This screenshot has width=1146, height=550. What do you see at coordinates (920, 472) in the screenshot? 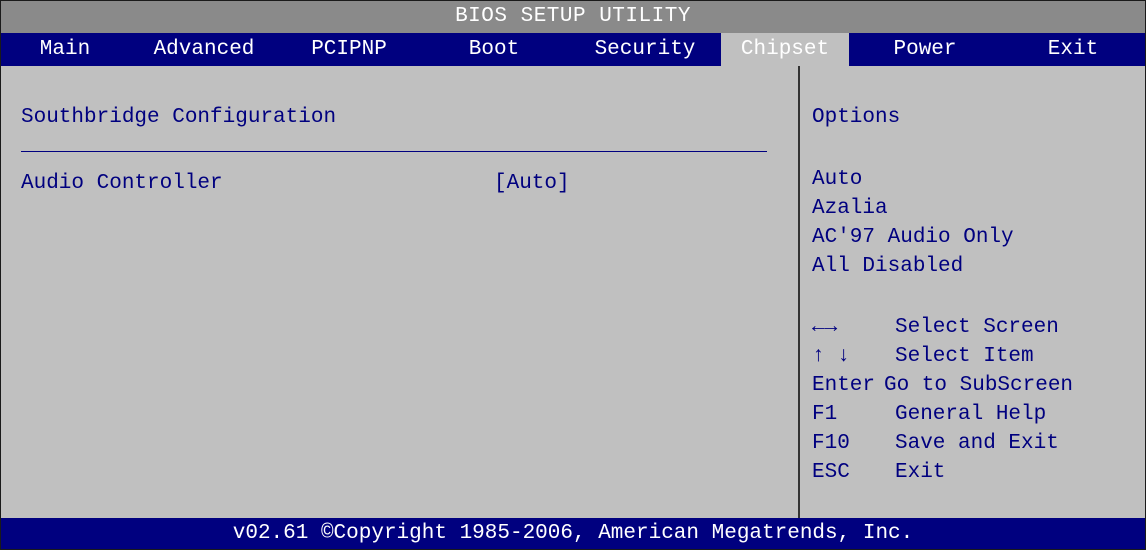
I see `key-desc-exit: Exit` at bounding box center [920, 472].